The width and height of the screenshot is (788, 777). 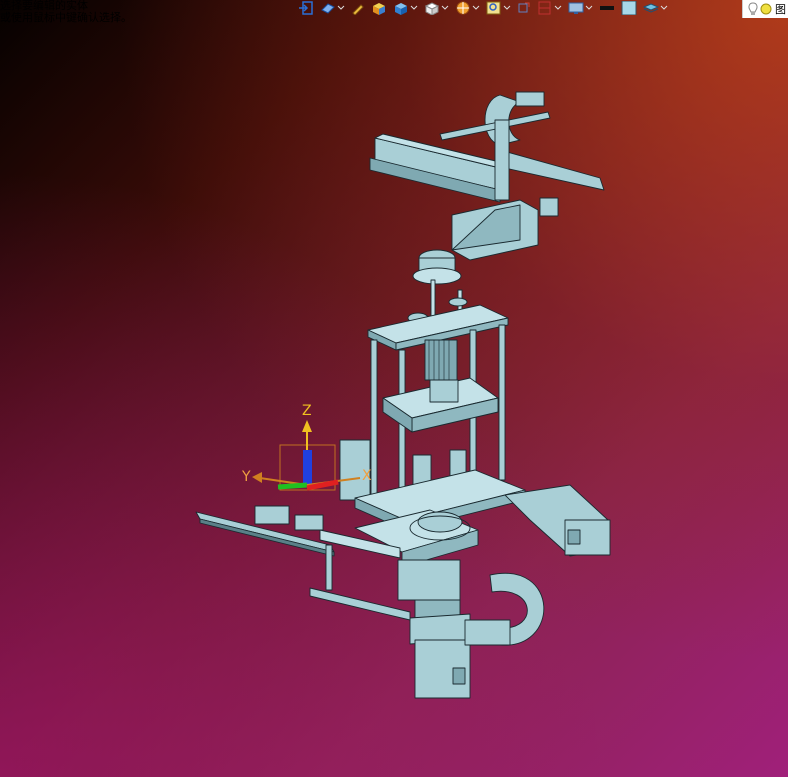 I want to click on top-loop-block, so click(x=530, y=99).